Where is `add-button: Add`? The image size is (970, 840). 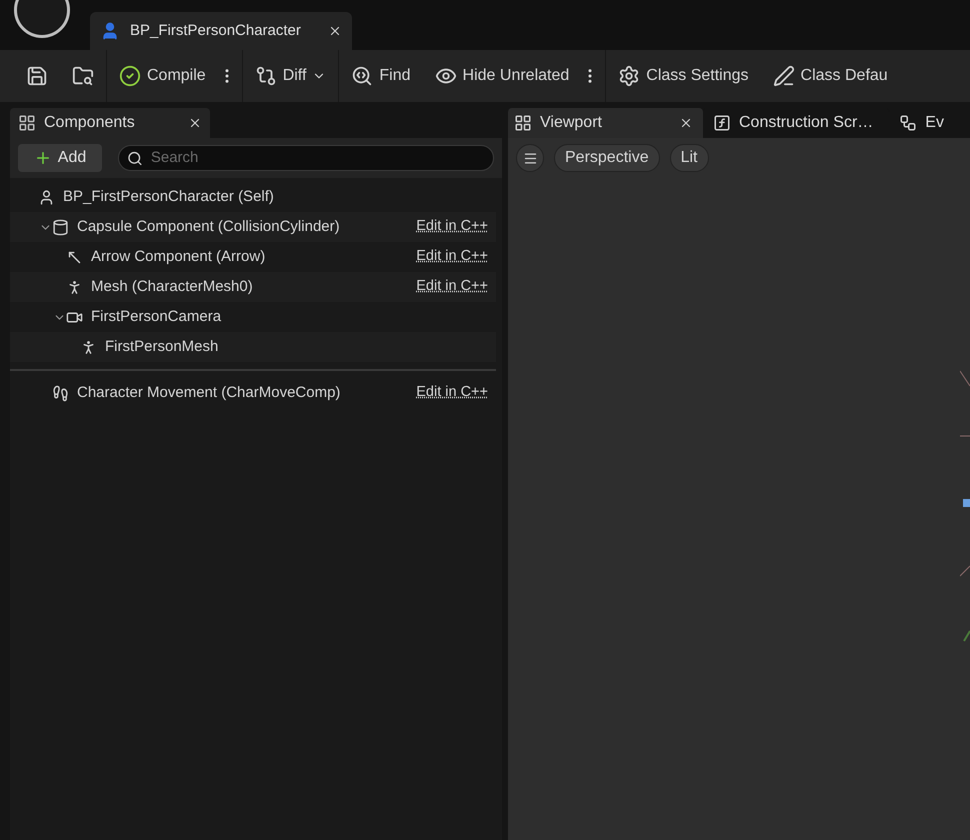 add-button: Add is located at coordinates (60, 158).